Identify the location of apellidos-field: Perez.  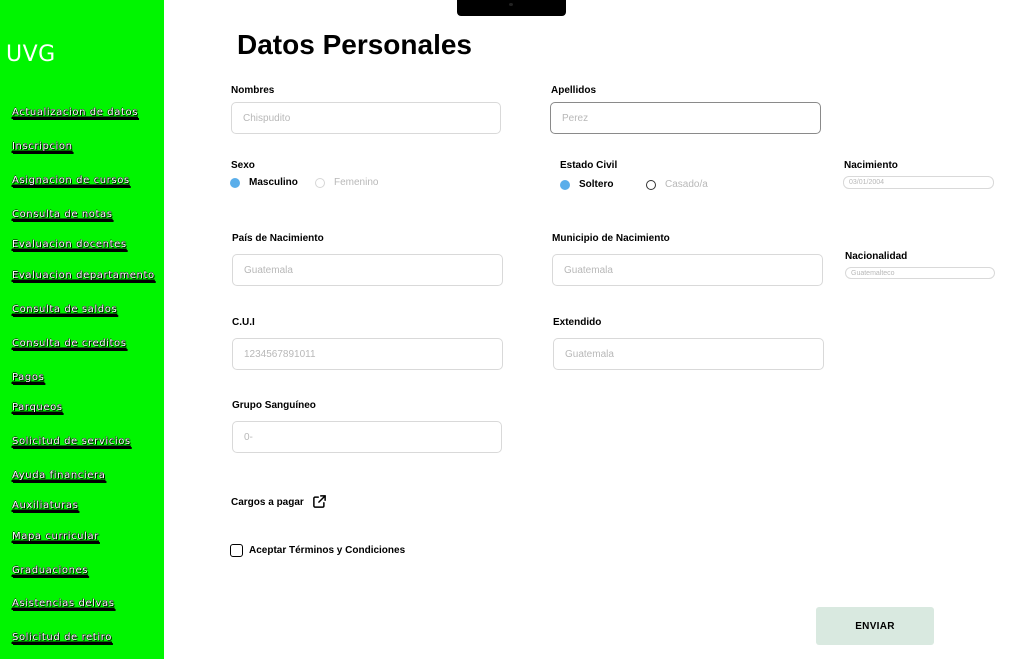
(685, 118).